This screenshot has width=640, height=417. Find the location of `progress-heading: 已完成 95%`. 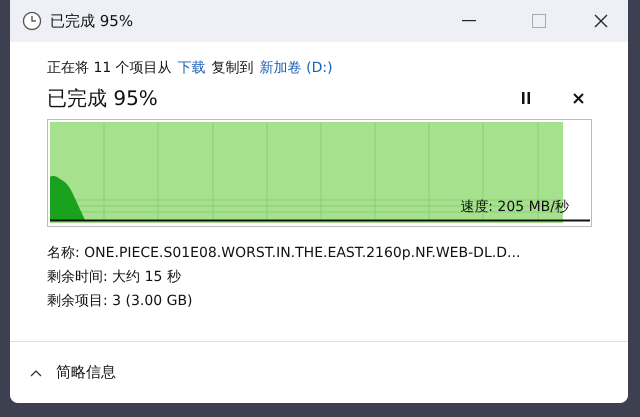

progress-heading: 已完成 95% is located at coordinates (102, 98).